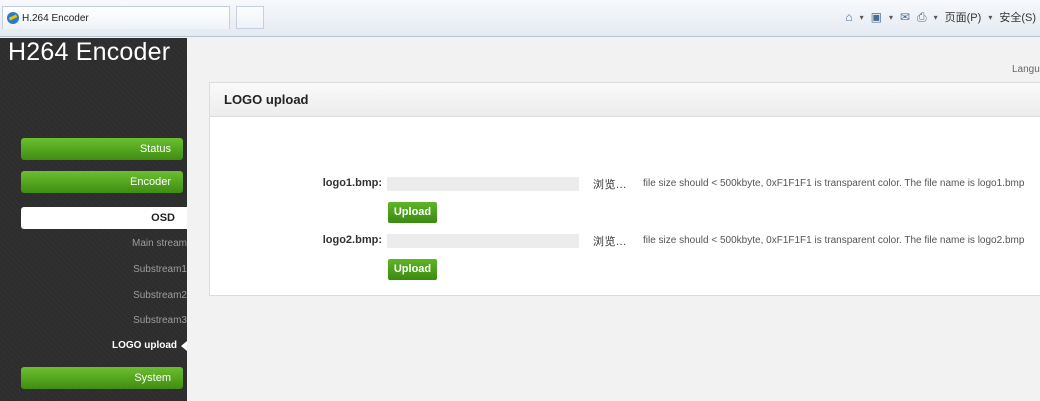  What do you see at coordinates (352, 240) in the screenshot?
I see `logo2-label: logo2.bmp:` at bounding box center [352, 240].